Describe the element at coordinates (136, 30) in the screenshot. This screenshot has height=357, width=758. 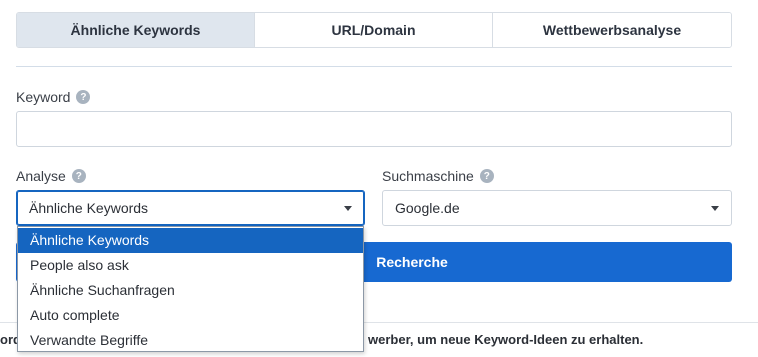
I see `tab-similar-keywords: Ähnliche Keywords` at that location.